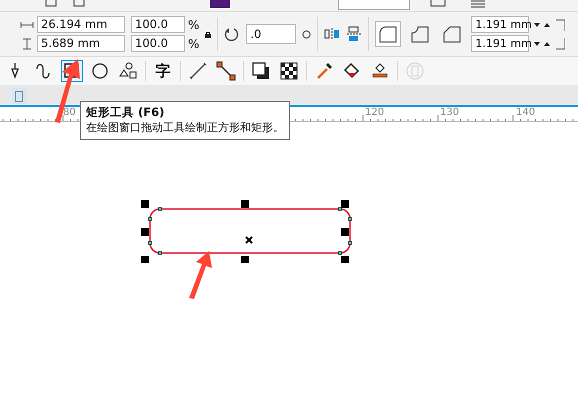  What do you see at coordinates (100, 71) in the screenshot?
I see `ellipse-icon` at bounding box center [100, 71].